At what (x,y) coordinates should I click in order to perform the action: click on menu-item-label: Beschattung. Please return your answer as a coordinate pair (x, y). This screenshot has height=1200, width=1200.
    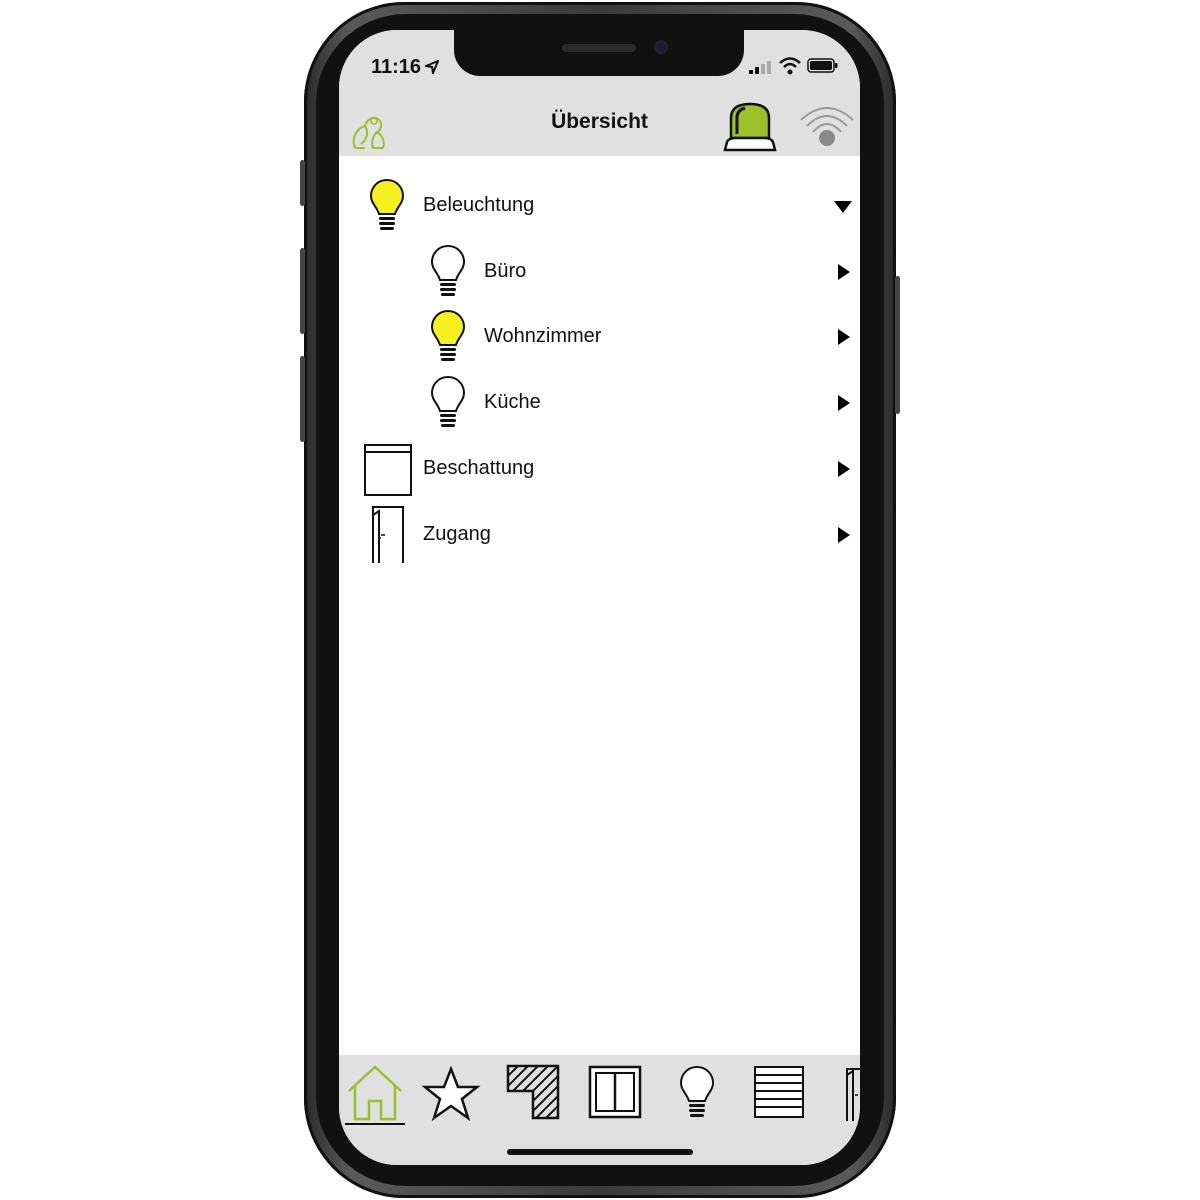
    Looking at the image, I should click on (479, 468).